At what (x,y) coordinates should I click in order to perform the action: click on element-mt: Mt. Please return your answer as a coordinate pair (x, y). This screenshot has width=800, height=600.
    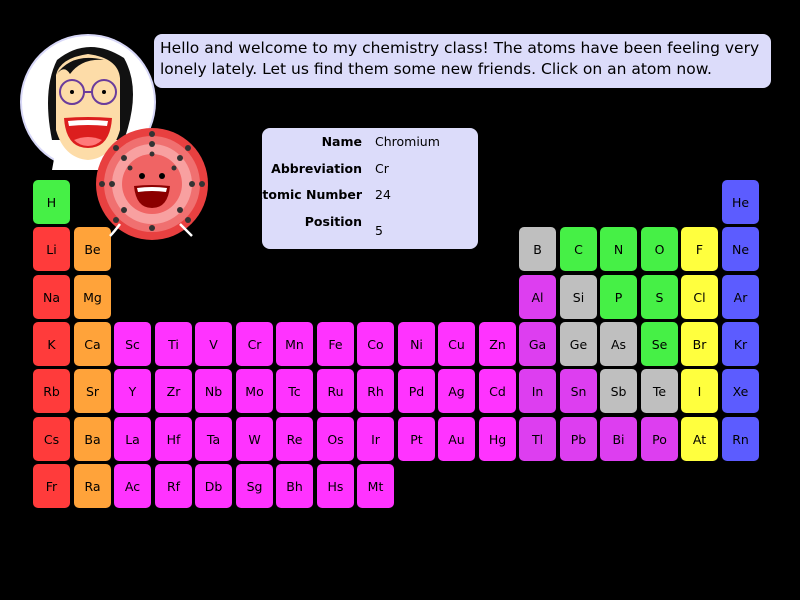
    Looking at the image, I should click on (375, 486).